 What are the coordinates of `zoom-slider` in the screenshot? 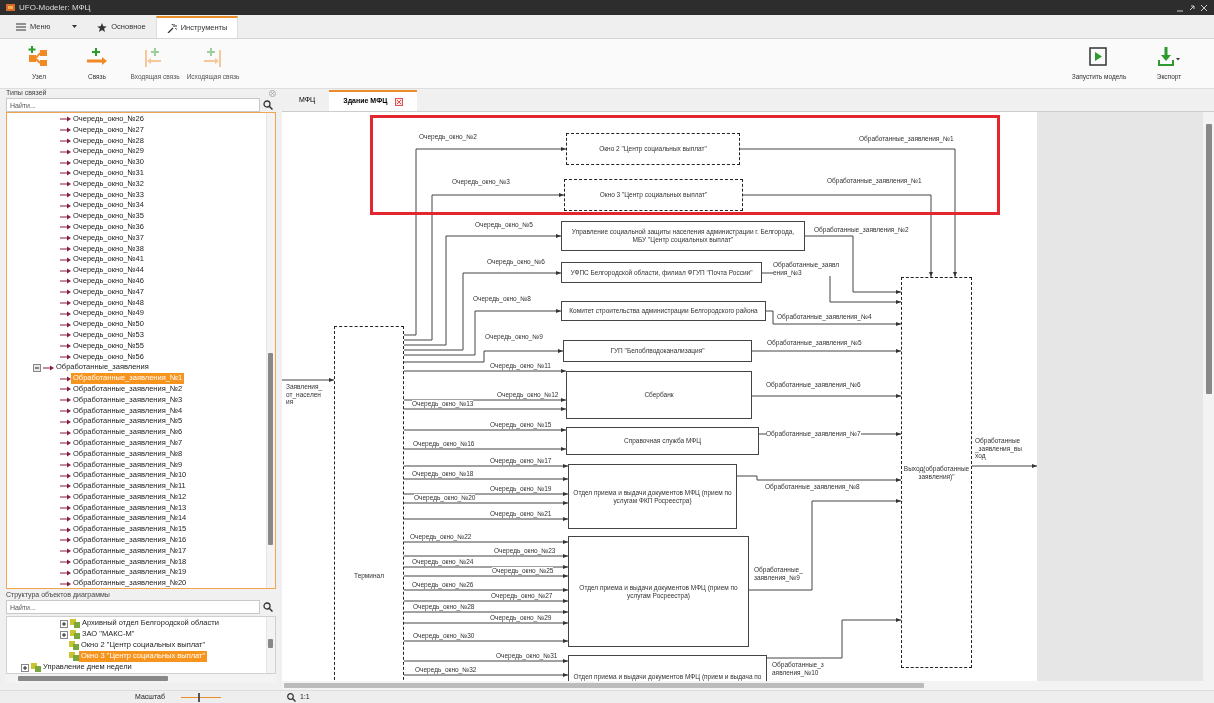 It's located at (200, 697).